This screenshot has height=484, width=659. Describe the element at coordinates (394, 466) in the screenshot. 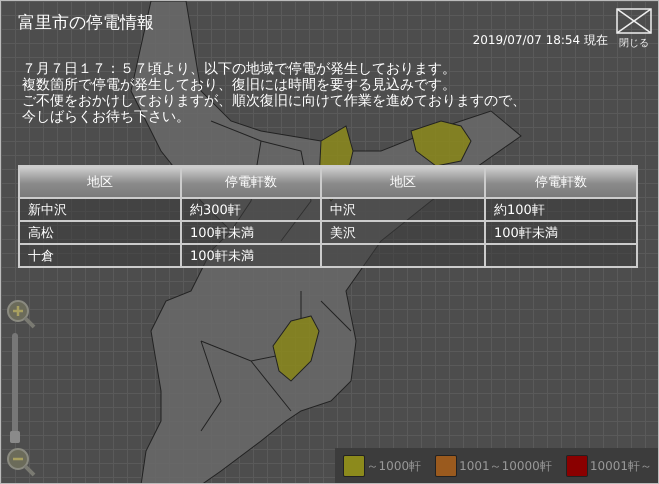

I see `legend-label: ～1000軒` at that location.